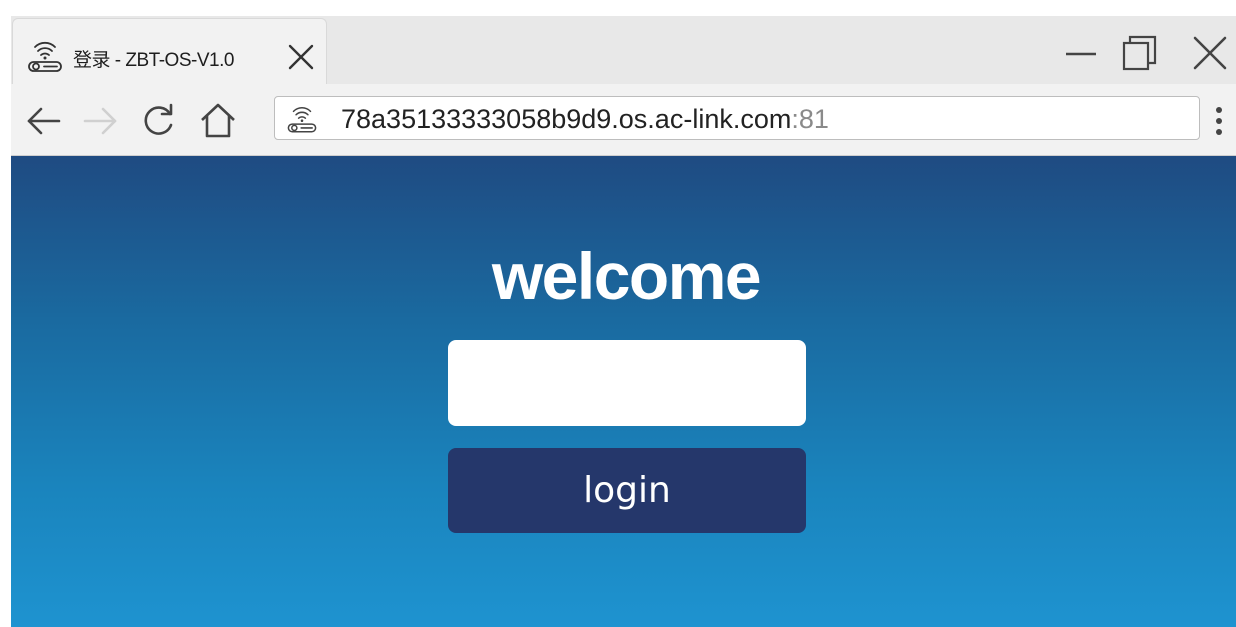 The width and height of the screenshot is (1236, 627). Describe the element at coordinates (44, 121) in the screenshot. I see `back-arrow-icon` at that location.